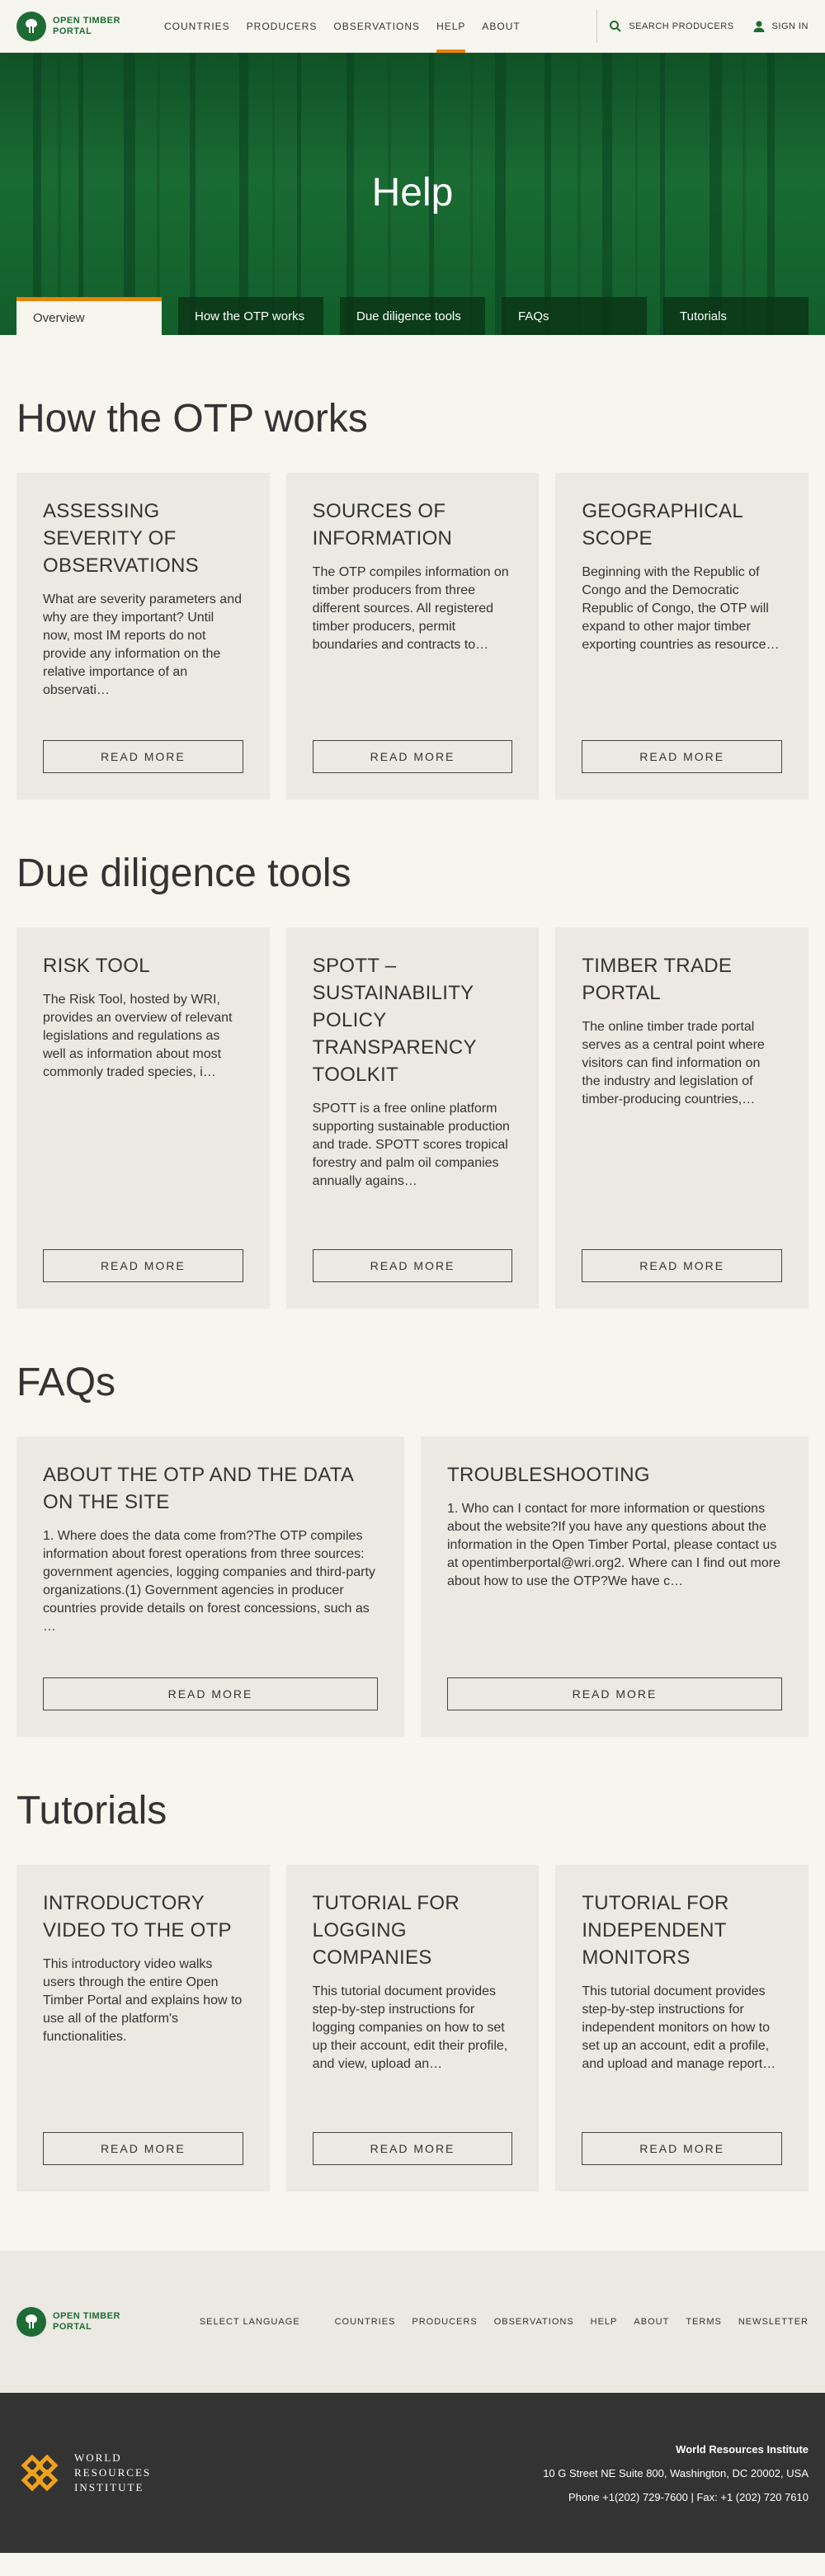 This screenshot has width=825, height=2576. Describe the element at coordinates (198, 1488) in the screenshot. I see `card-title: ABOUT THE OTP AND THE DATA ON THE SITE` at that location.